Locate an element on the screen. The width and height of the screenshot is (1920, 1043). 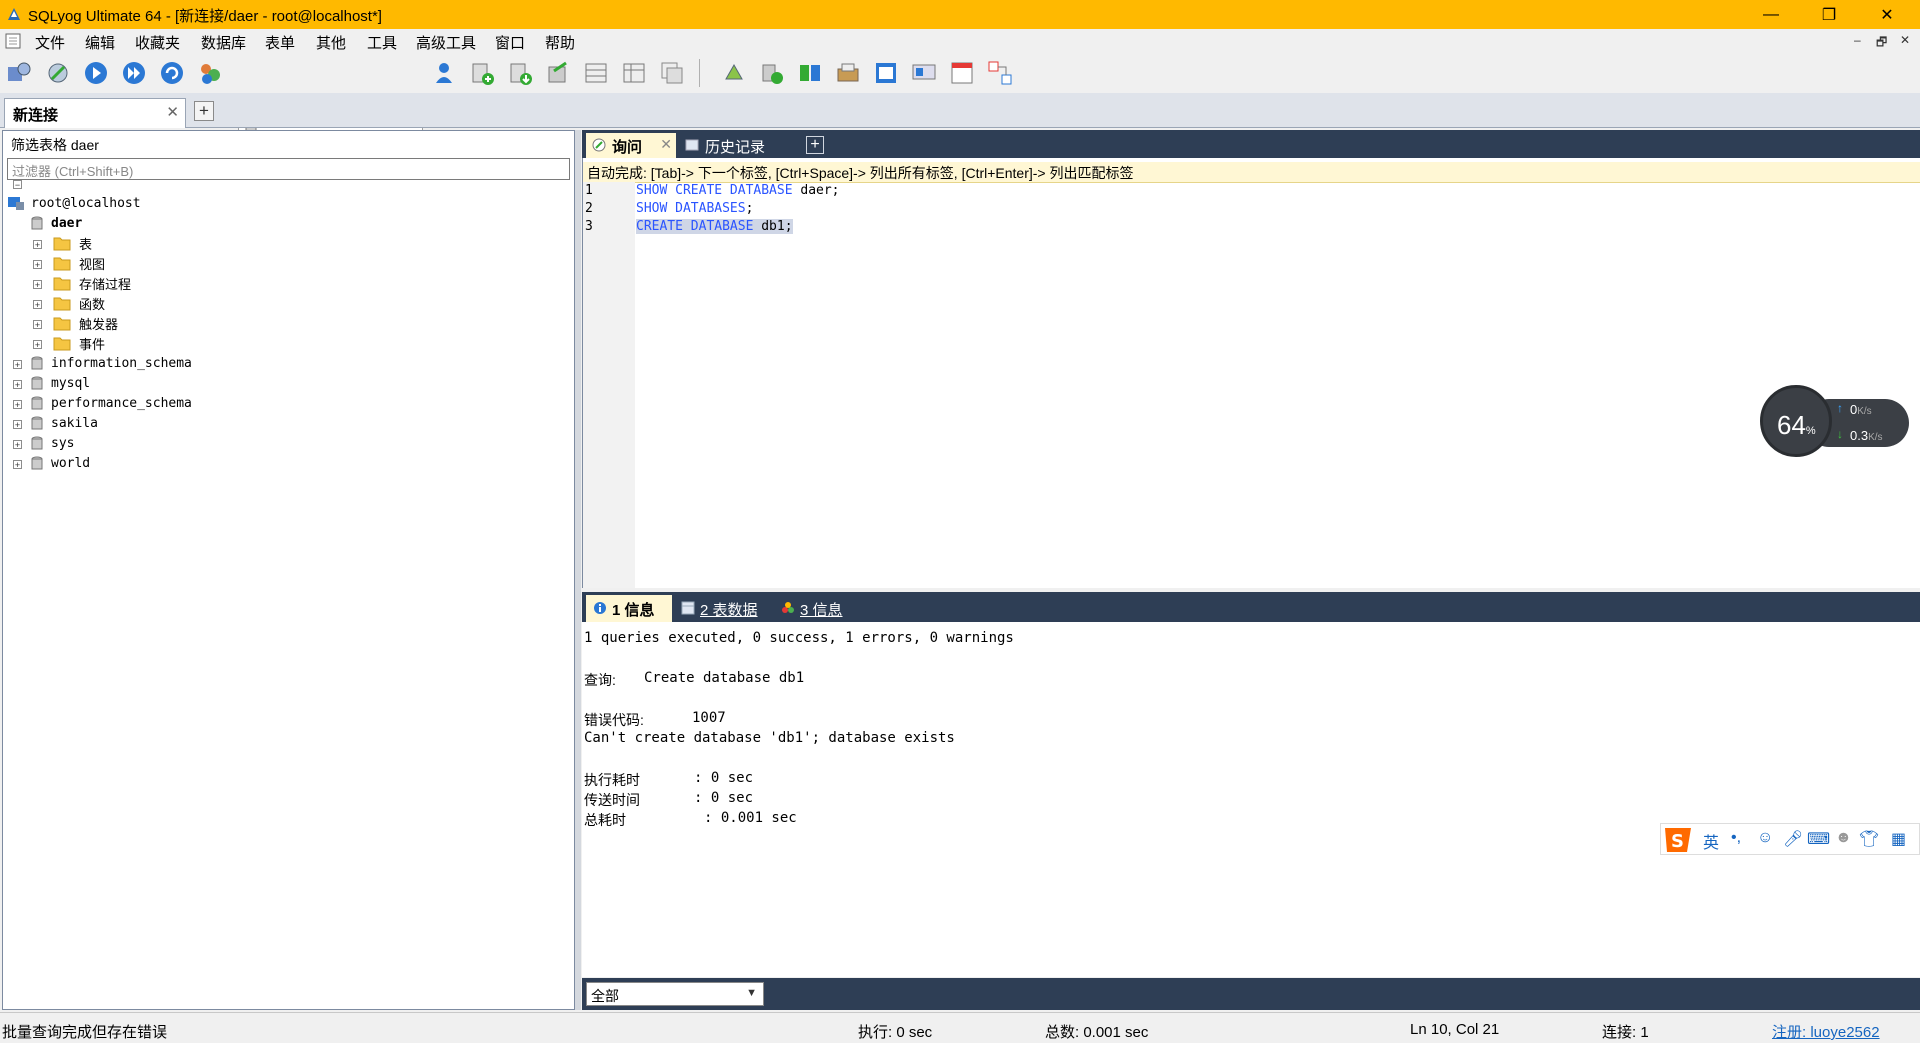
ime-toolbar: S 英 •, ☺ 🎤︎ ⌨ ☻ 👕︎ ▦ is located at coordinates (1790, 839).